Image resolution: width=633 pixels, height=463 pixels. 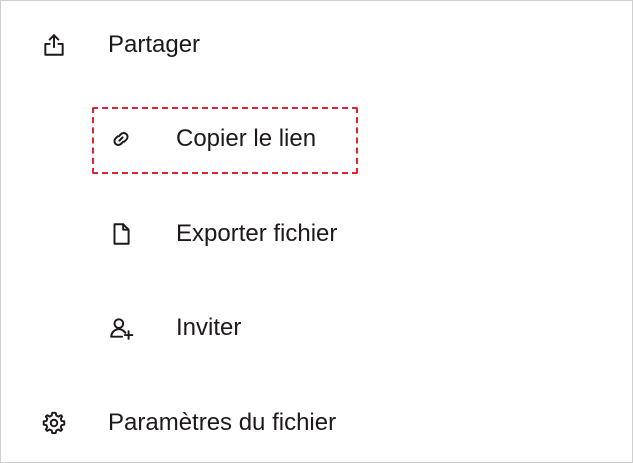 What do you see at coordinates (246, 138) in the screenshot?
I see `menu-item-copy-link-label: Copier le lien` at bounding box center [246, 138].